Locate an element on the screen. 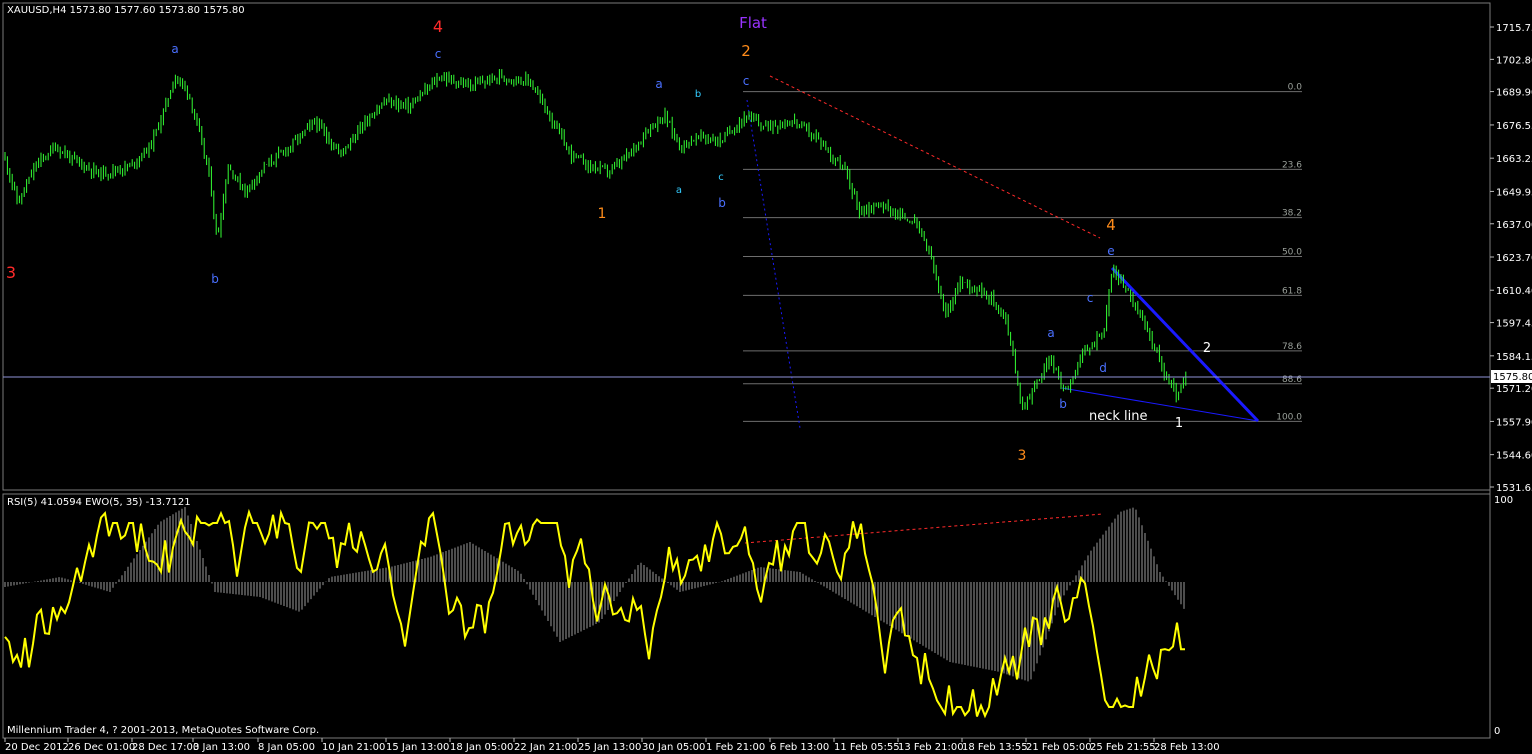 This screenshot has width=1532, height=754. time-axis-tick-label: 28 Dec 17:00 is located at coordinates (165, 747).